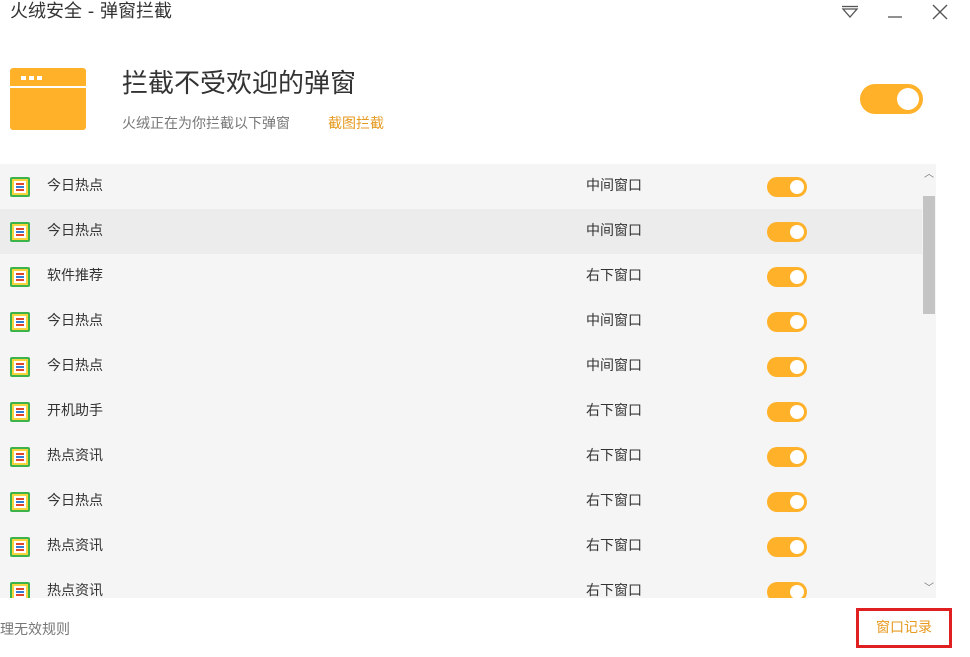 Image resolution: width=970 pixels, height=657 pixels. What do you see at coordinates (891, 99) in the screenshot?
I see `master-block-toggle` at bounding box center [891, 99].